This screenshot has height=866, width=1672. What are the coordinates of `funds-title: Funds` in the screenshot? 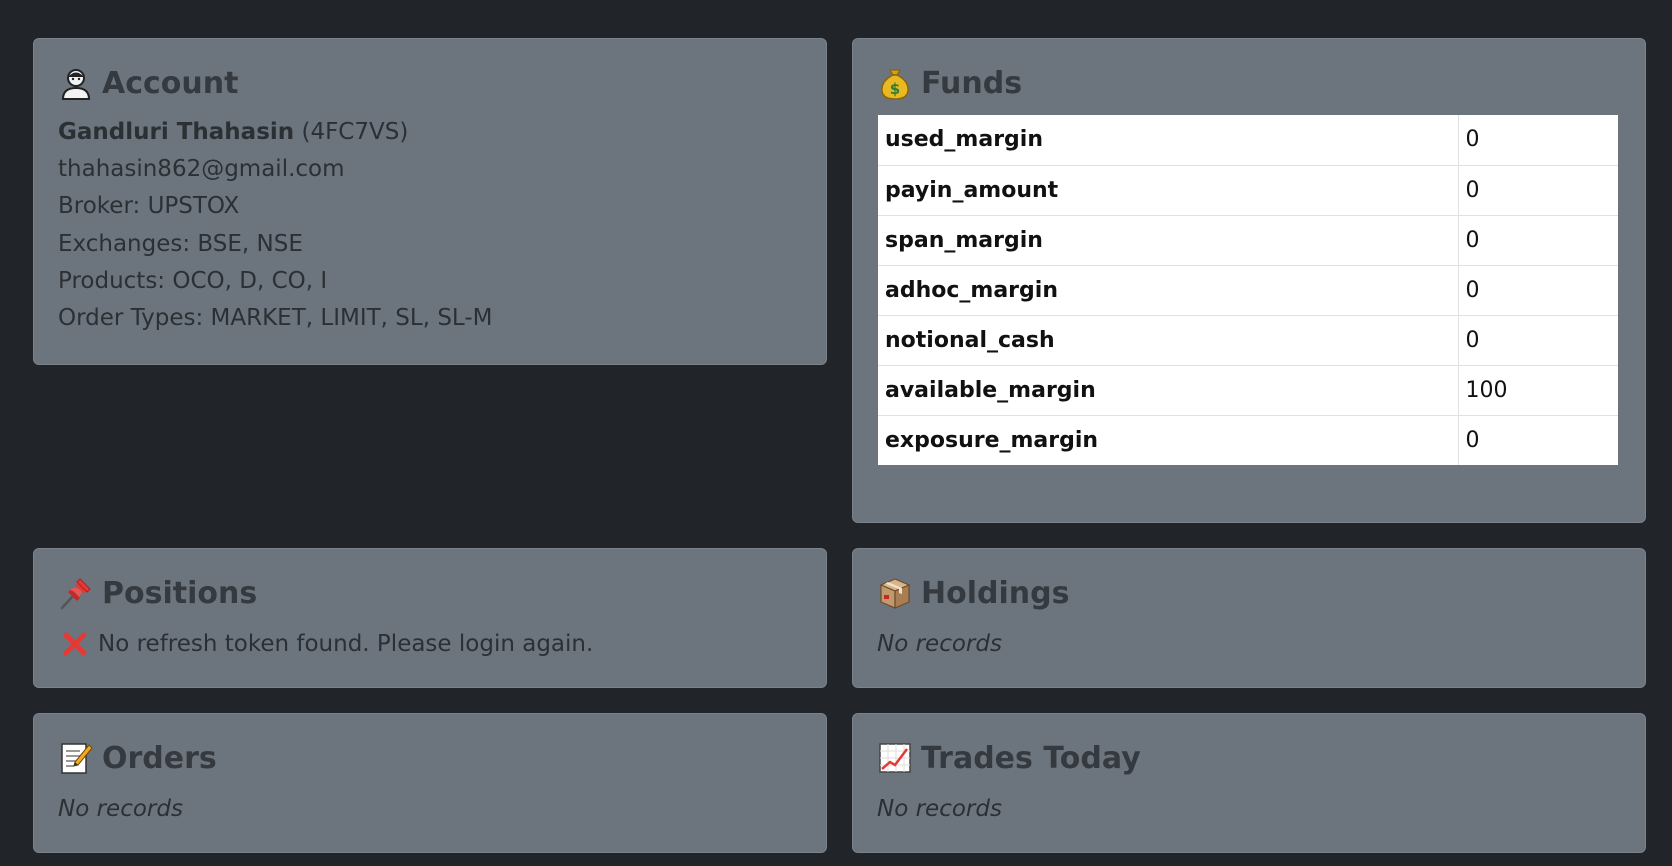 It's located at (972, 83).